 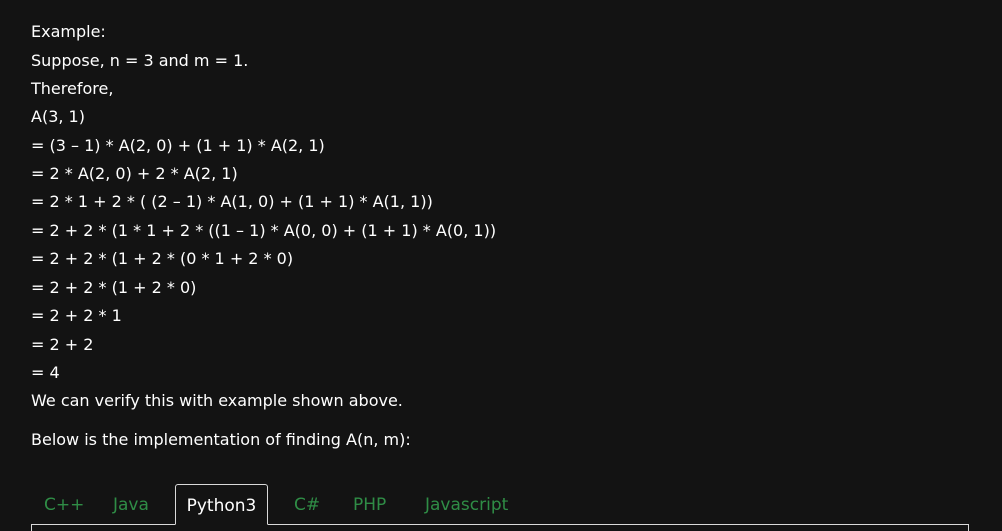 What do you see at coordinates (500, 527) in the screenshot?
I see `code-panel` at bounding box center [500, 527].